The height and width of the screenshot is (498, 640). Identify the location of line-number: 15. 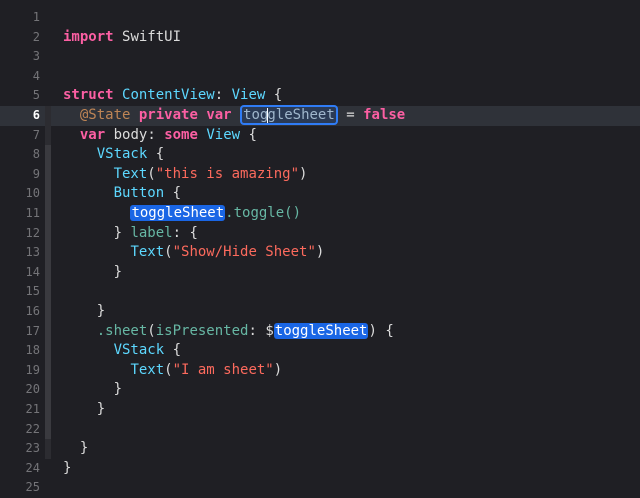
(32, 291).